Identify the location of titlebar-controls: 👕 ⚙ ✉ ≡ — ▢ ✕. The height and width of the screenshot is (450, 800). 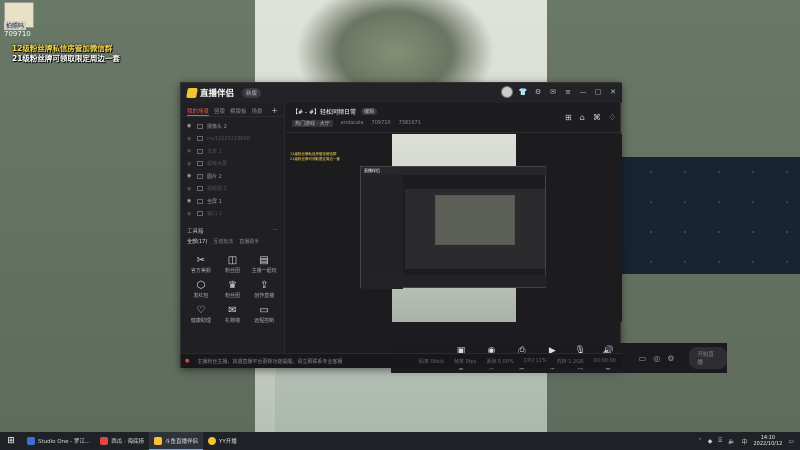
(559, 92).